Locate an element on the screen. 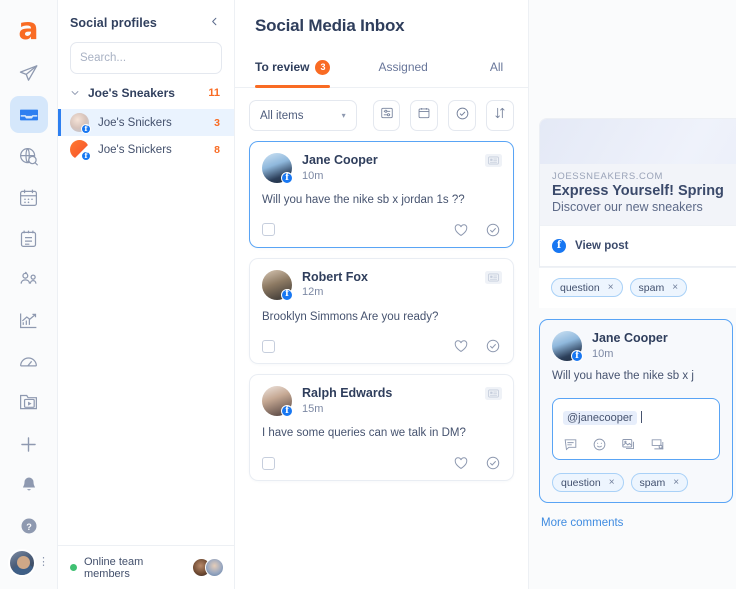 The image size is (736, 589). online-status-dot is located at coordinates (73, 567).